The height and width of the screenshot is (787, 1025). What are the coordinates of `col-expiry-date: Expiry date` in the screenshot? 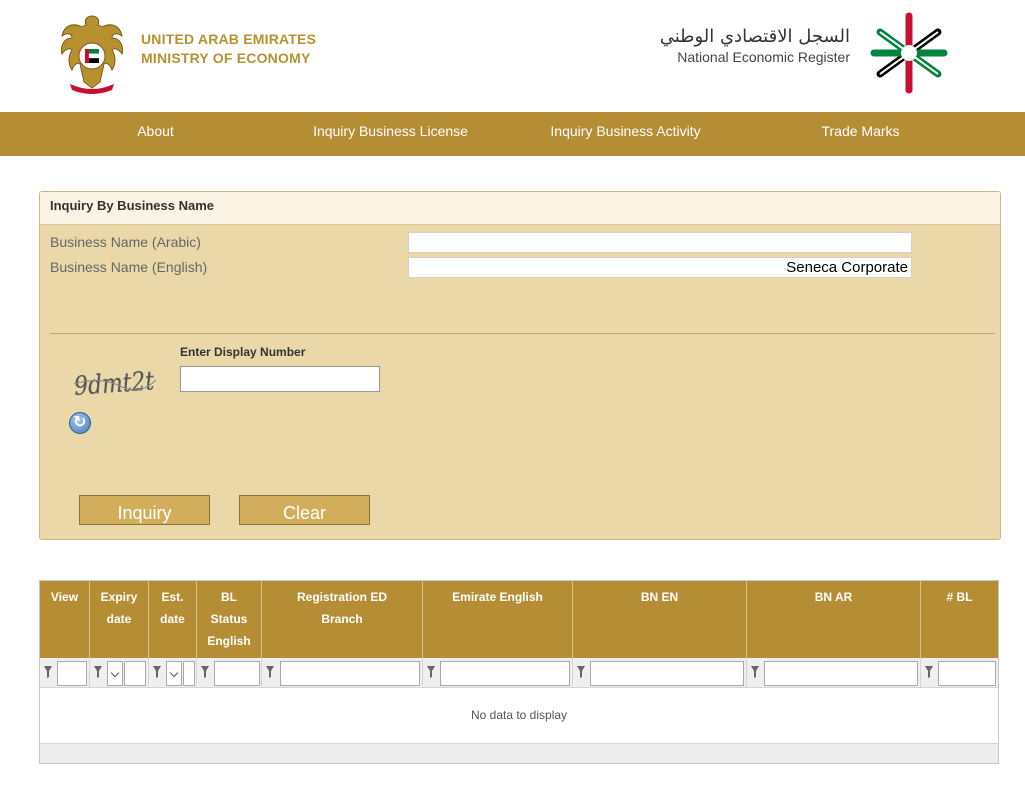 It's located at (119, 619).